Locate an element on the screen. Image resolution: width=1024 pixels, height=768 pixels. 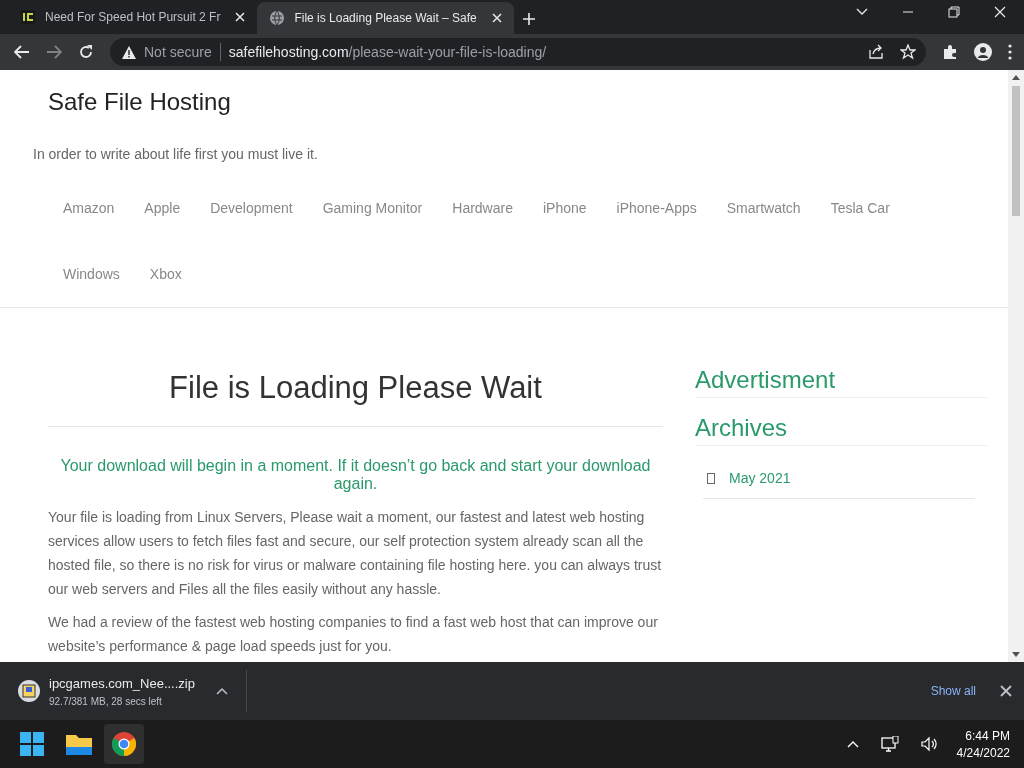
menu-icon is located at coordinates (1010, 52).